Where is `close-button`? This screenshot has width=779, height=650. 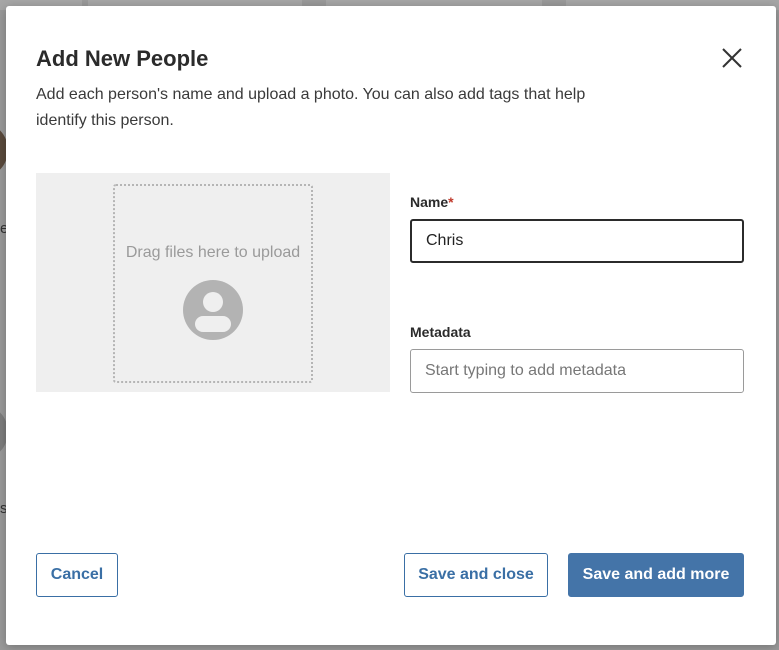
close-button is located at coordinates (732, 58).